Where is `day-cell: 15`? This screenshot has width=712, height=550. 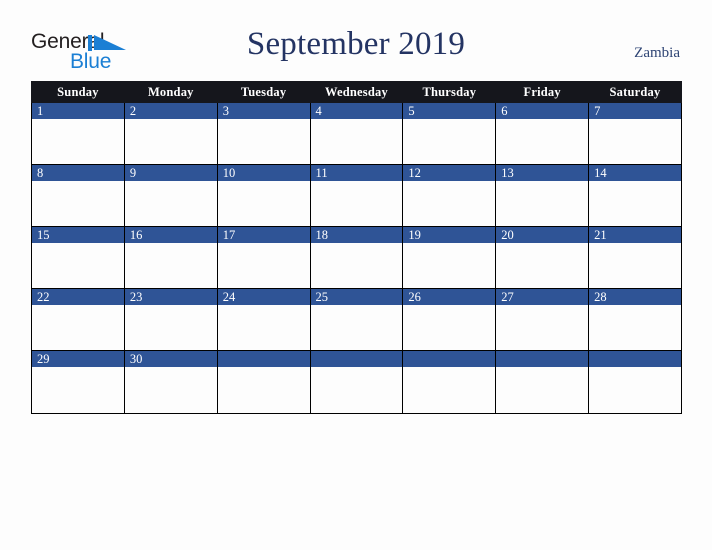
day-cell: 15 is located at coordinates (78, 257).